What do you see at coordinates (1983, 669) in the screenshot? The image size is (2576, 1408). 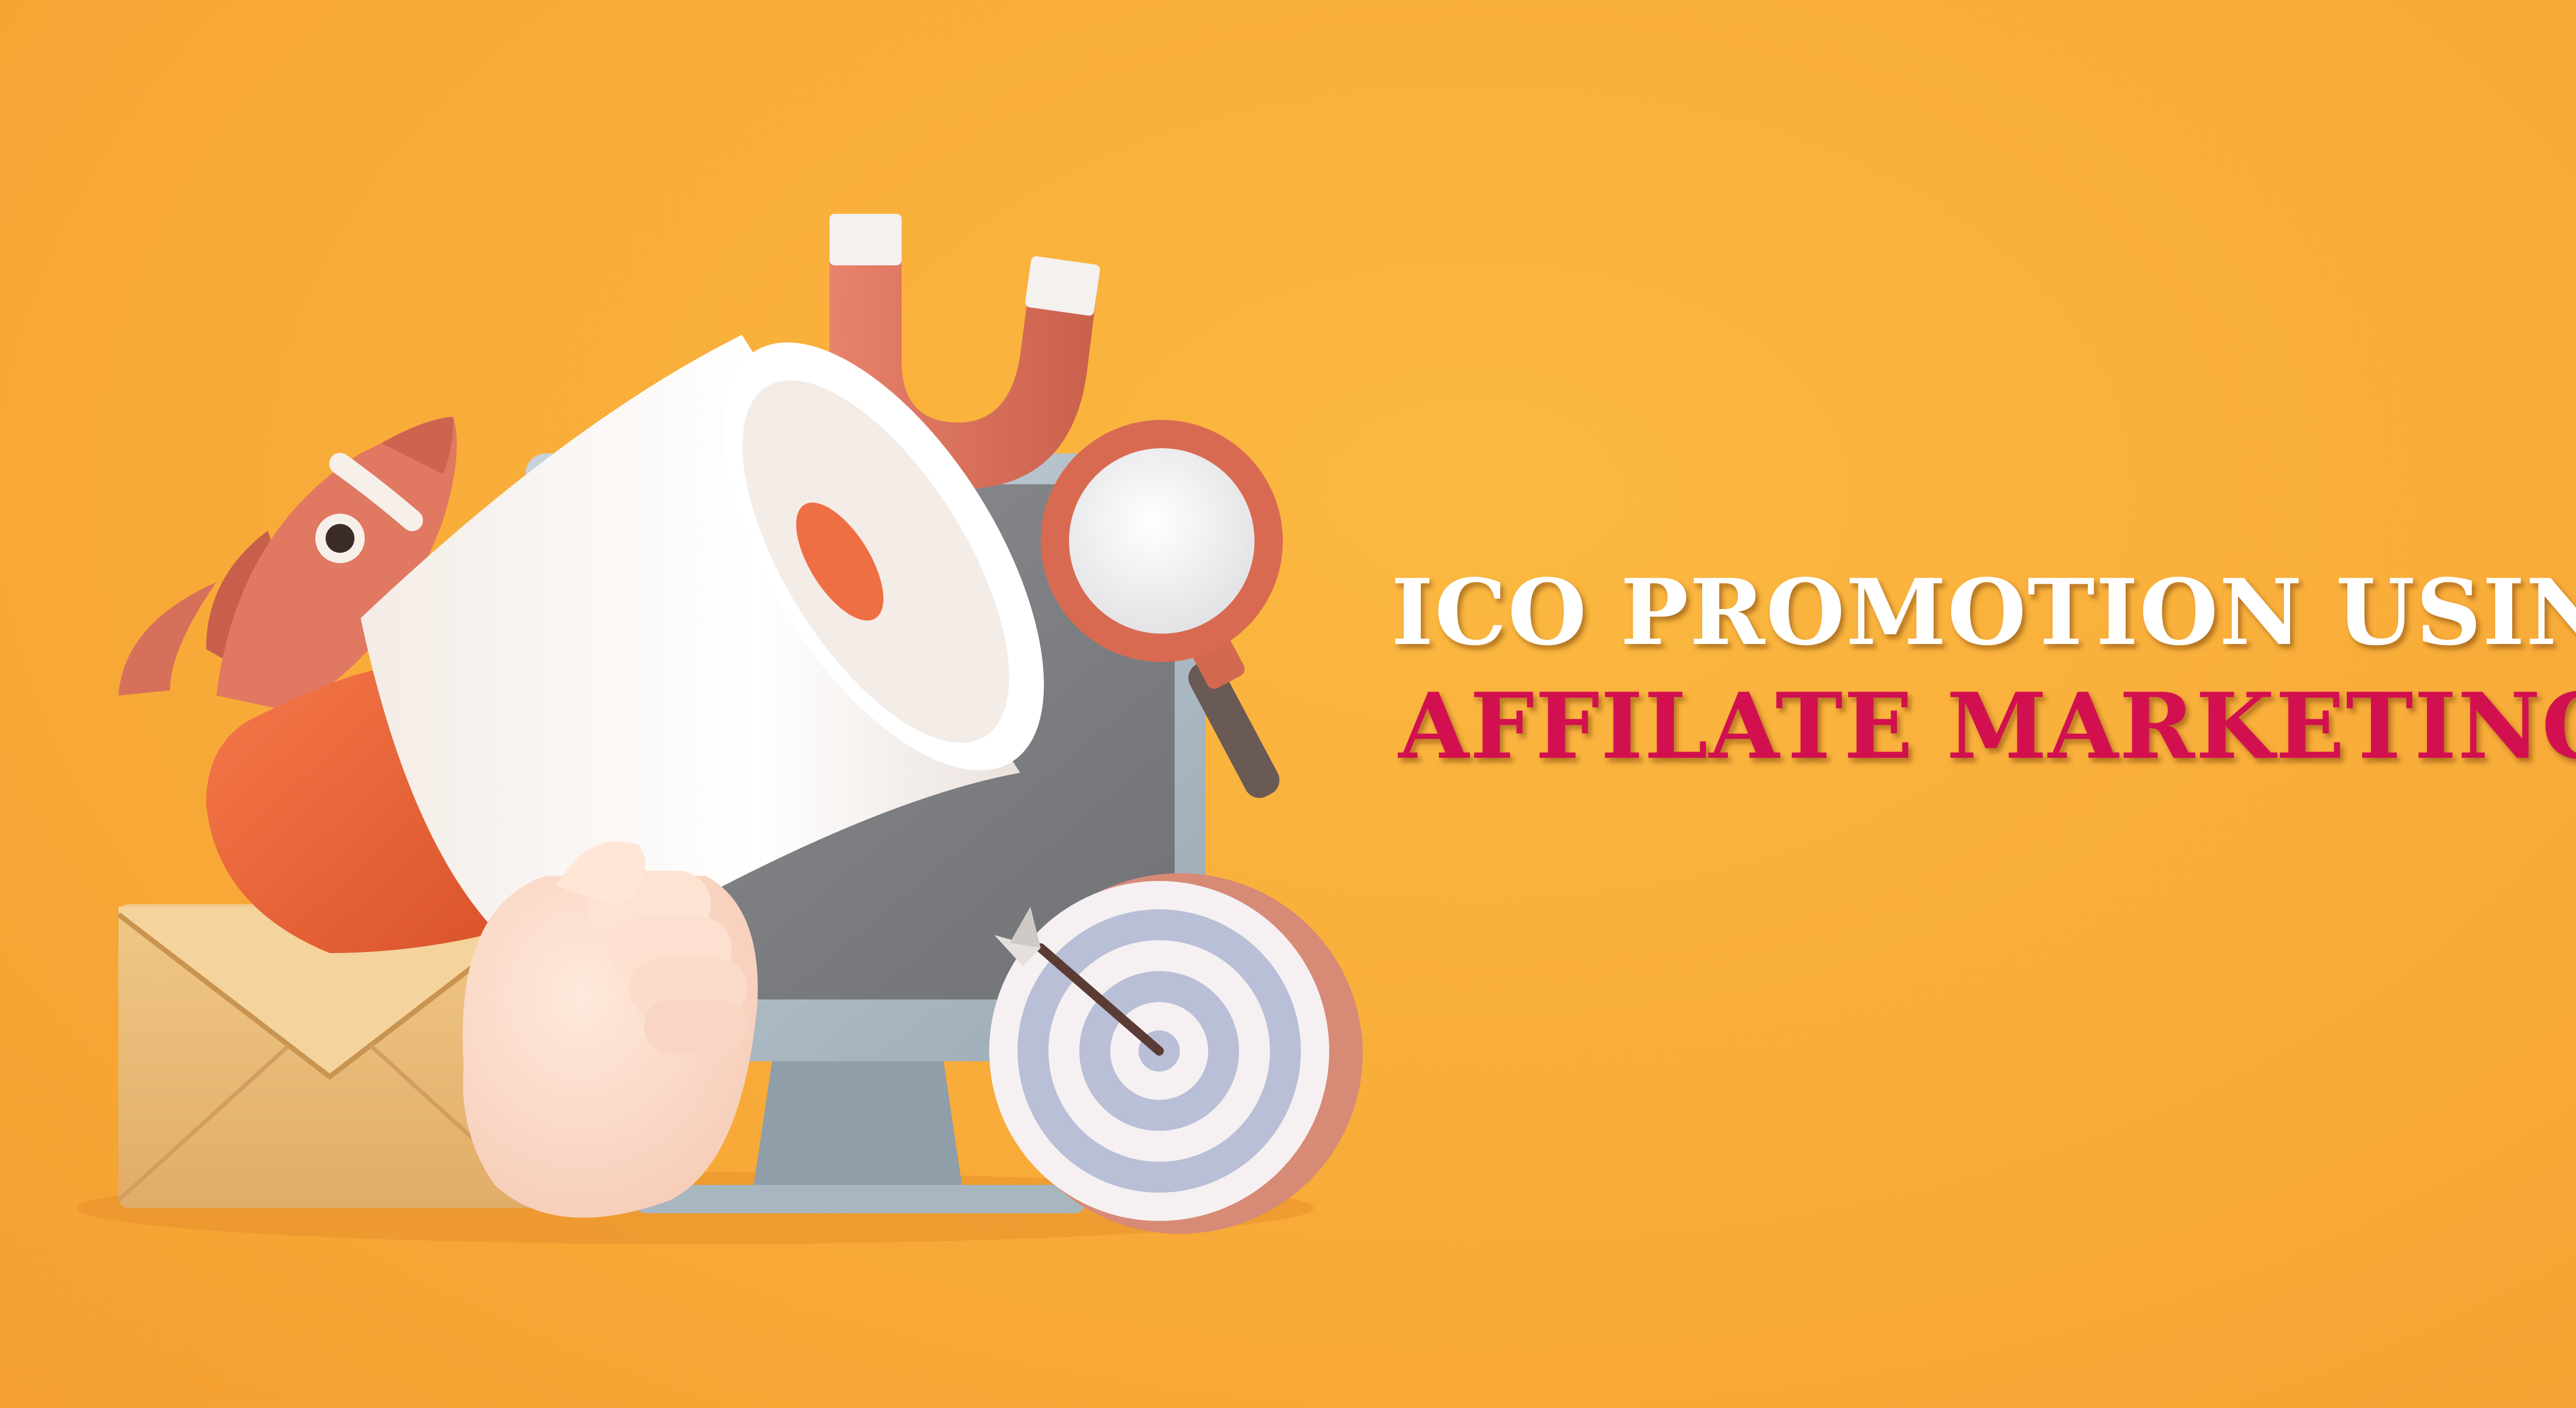 I see `headline: ICO PROMOTION USING AFFILATE MARKETING` at bounding box center [1983, 669].